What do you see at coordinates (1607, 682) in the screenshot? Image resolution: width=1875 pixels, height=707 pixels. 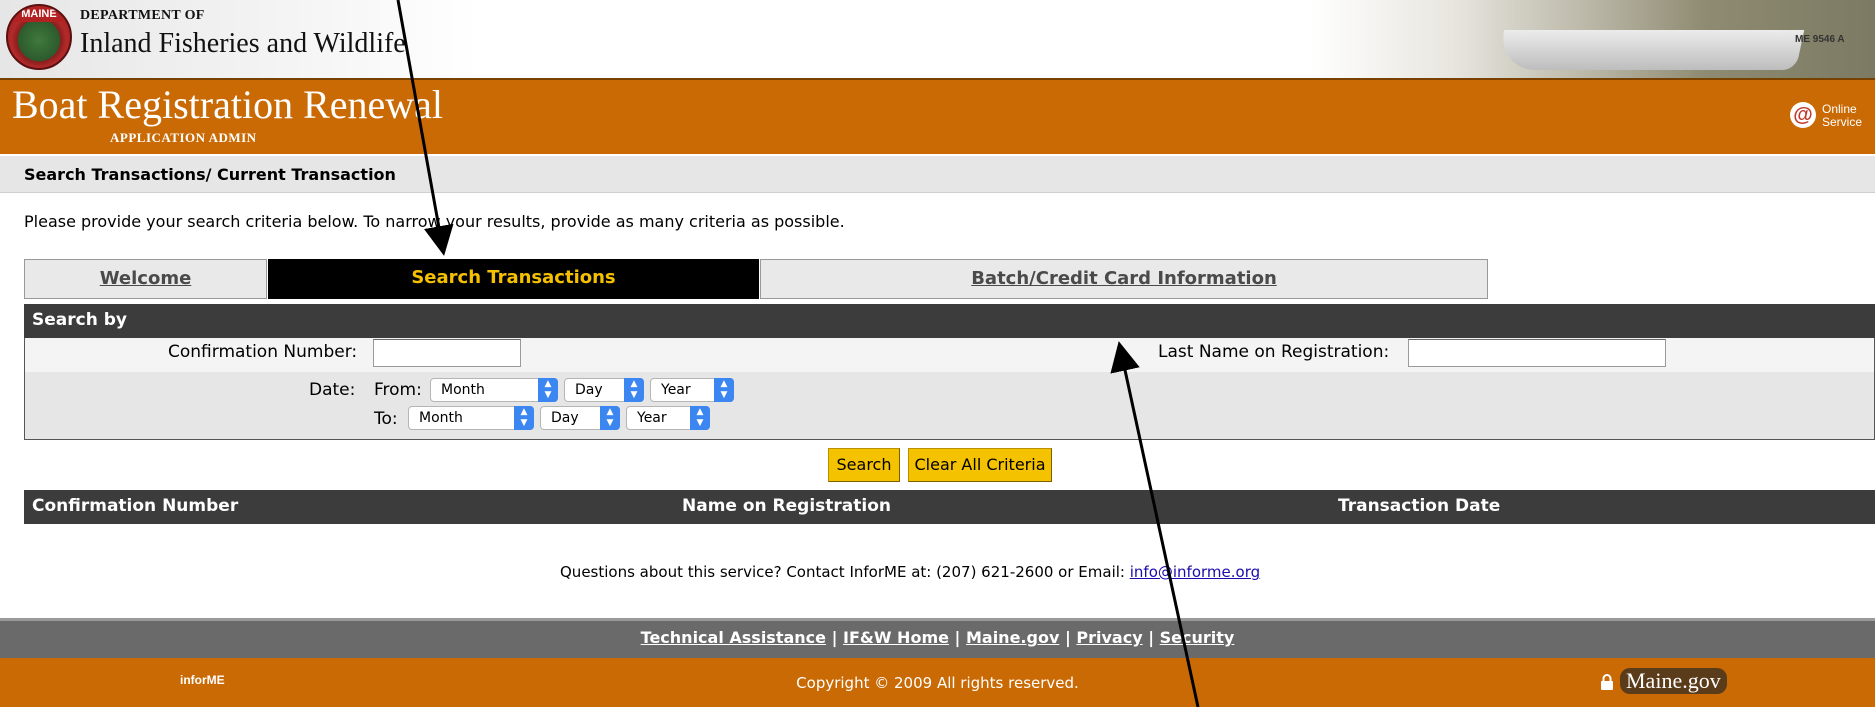 I see `lock-icon` at bounding box center [1607, 682].